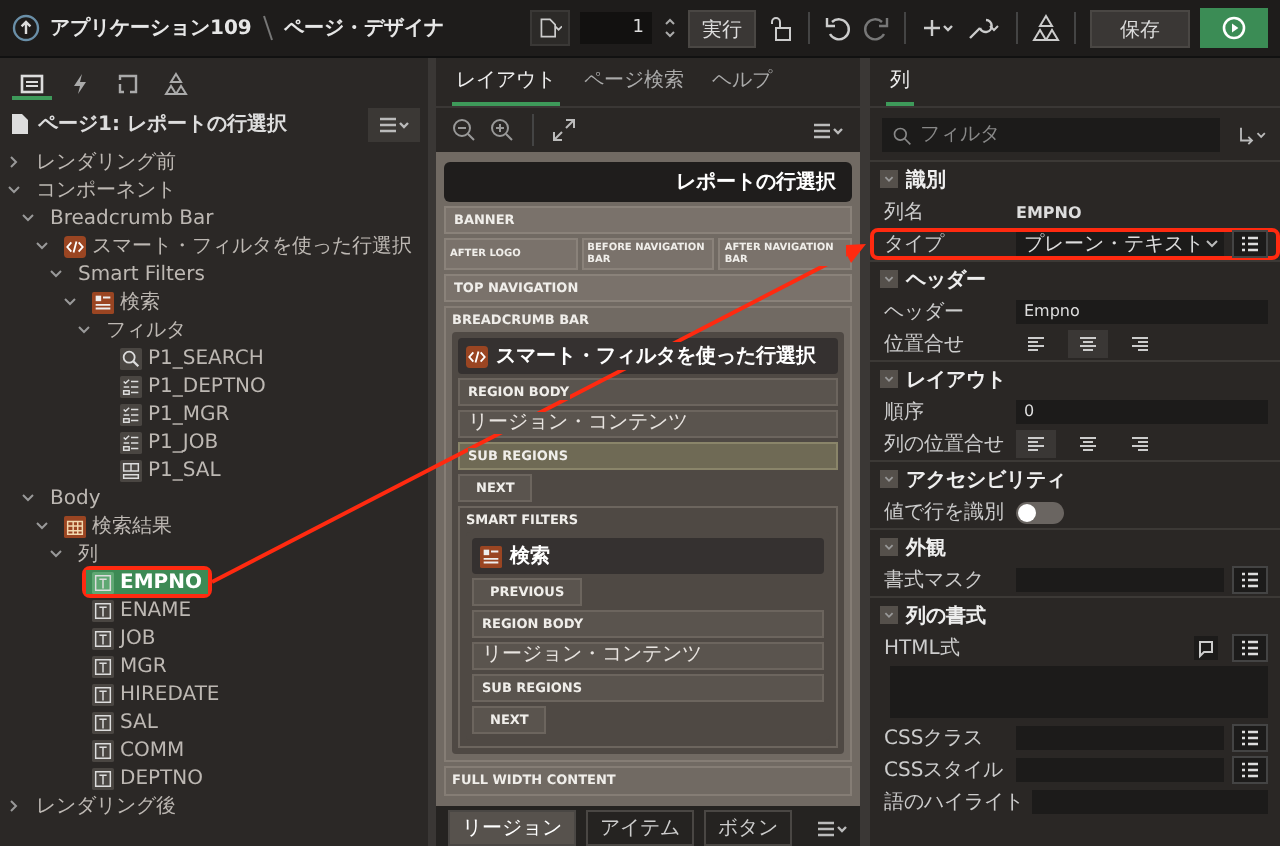  What do you see at coordinates (780, 28) in the screenshot?
I see `unlock-icon` at bounding box center [780, 28].